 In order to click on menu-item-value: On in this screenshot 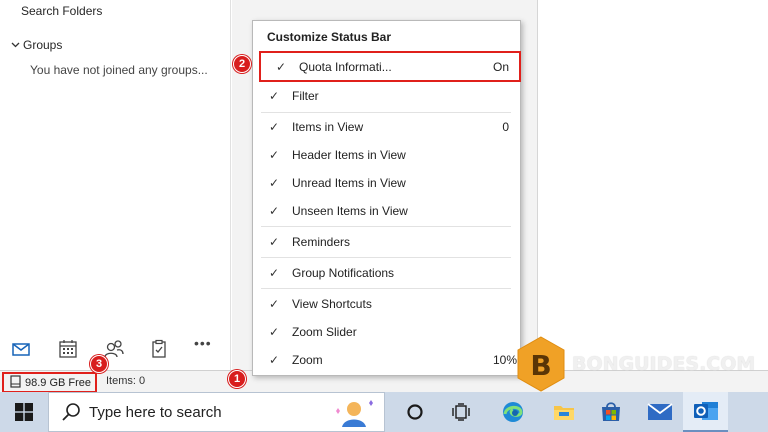, I will do `click(500, 66)`.